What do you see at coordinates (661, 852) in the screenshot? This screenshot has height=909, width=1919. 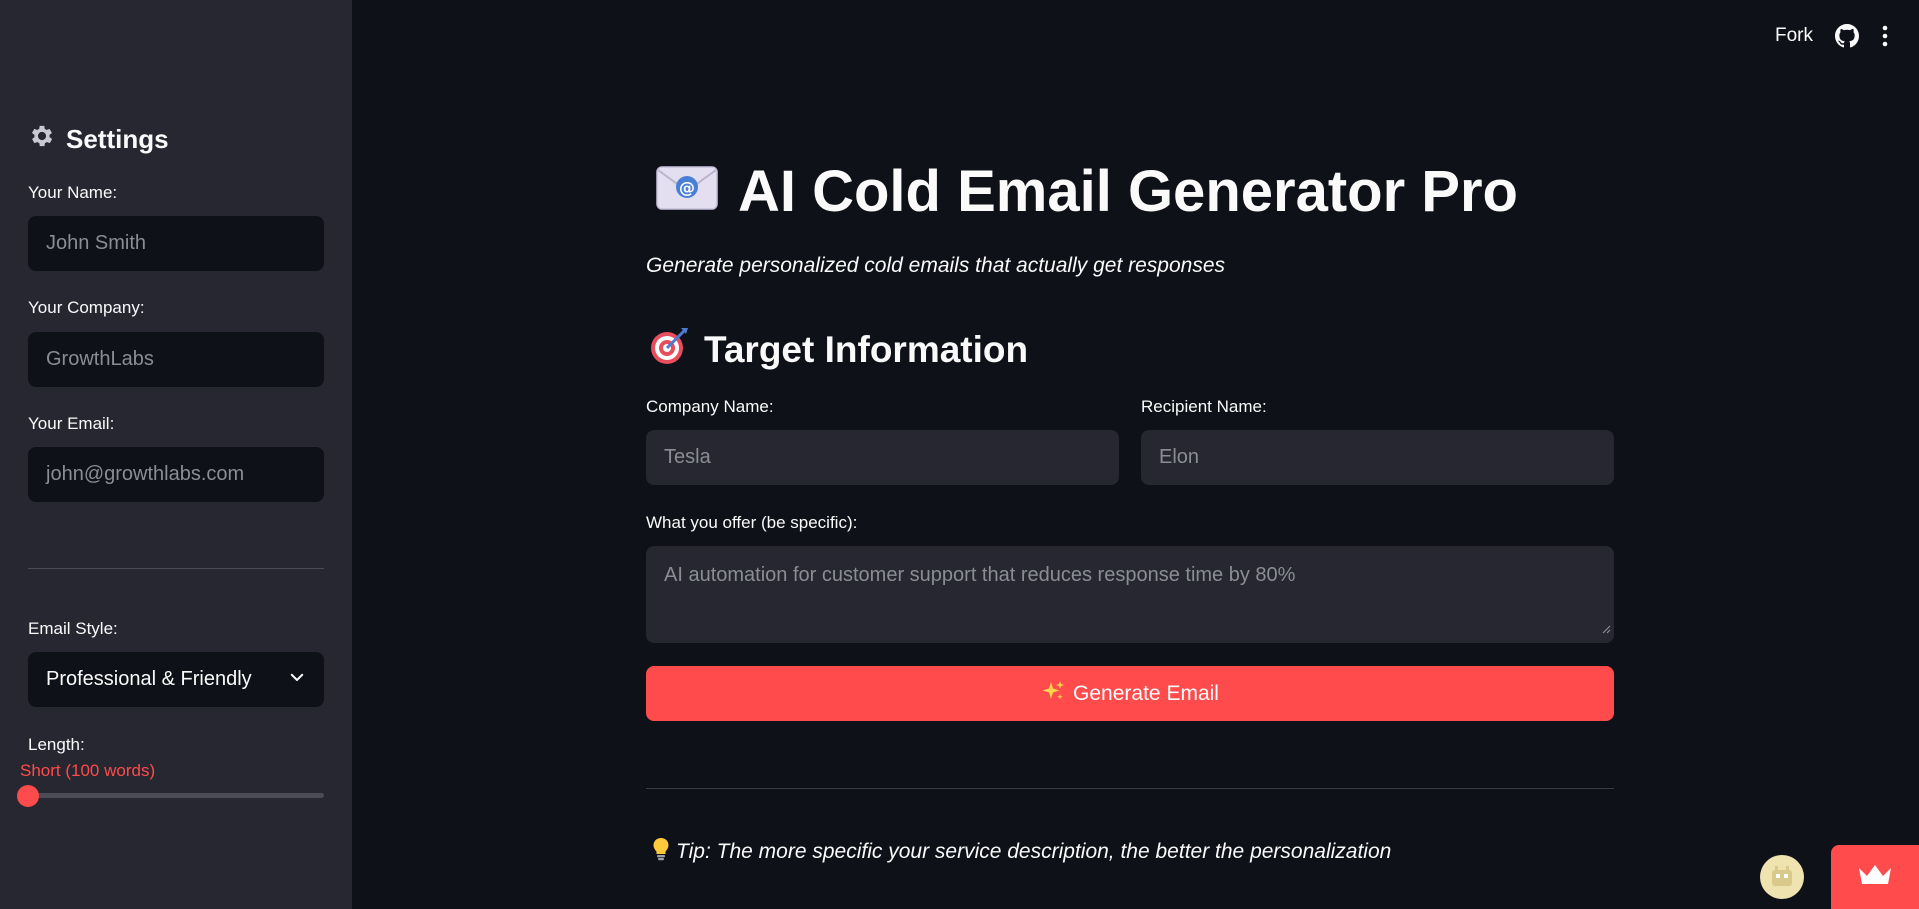 I see `lightbulb-icon` at bounding box center [661, 852].